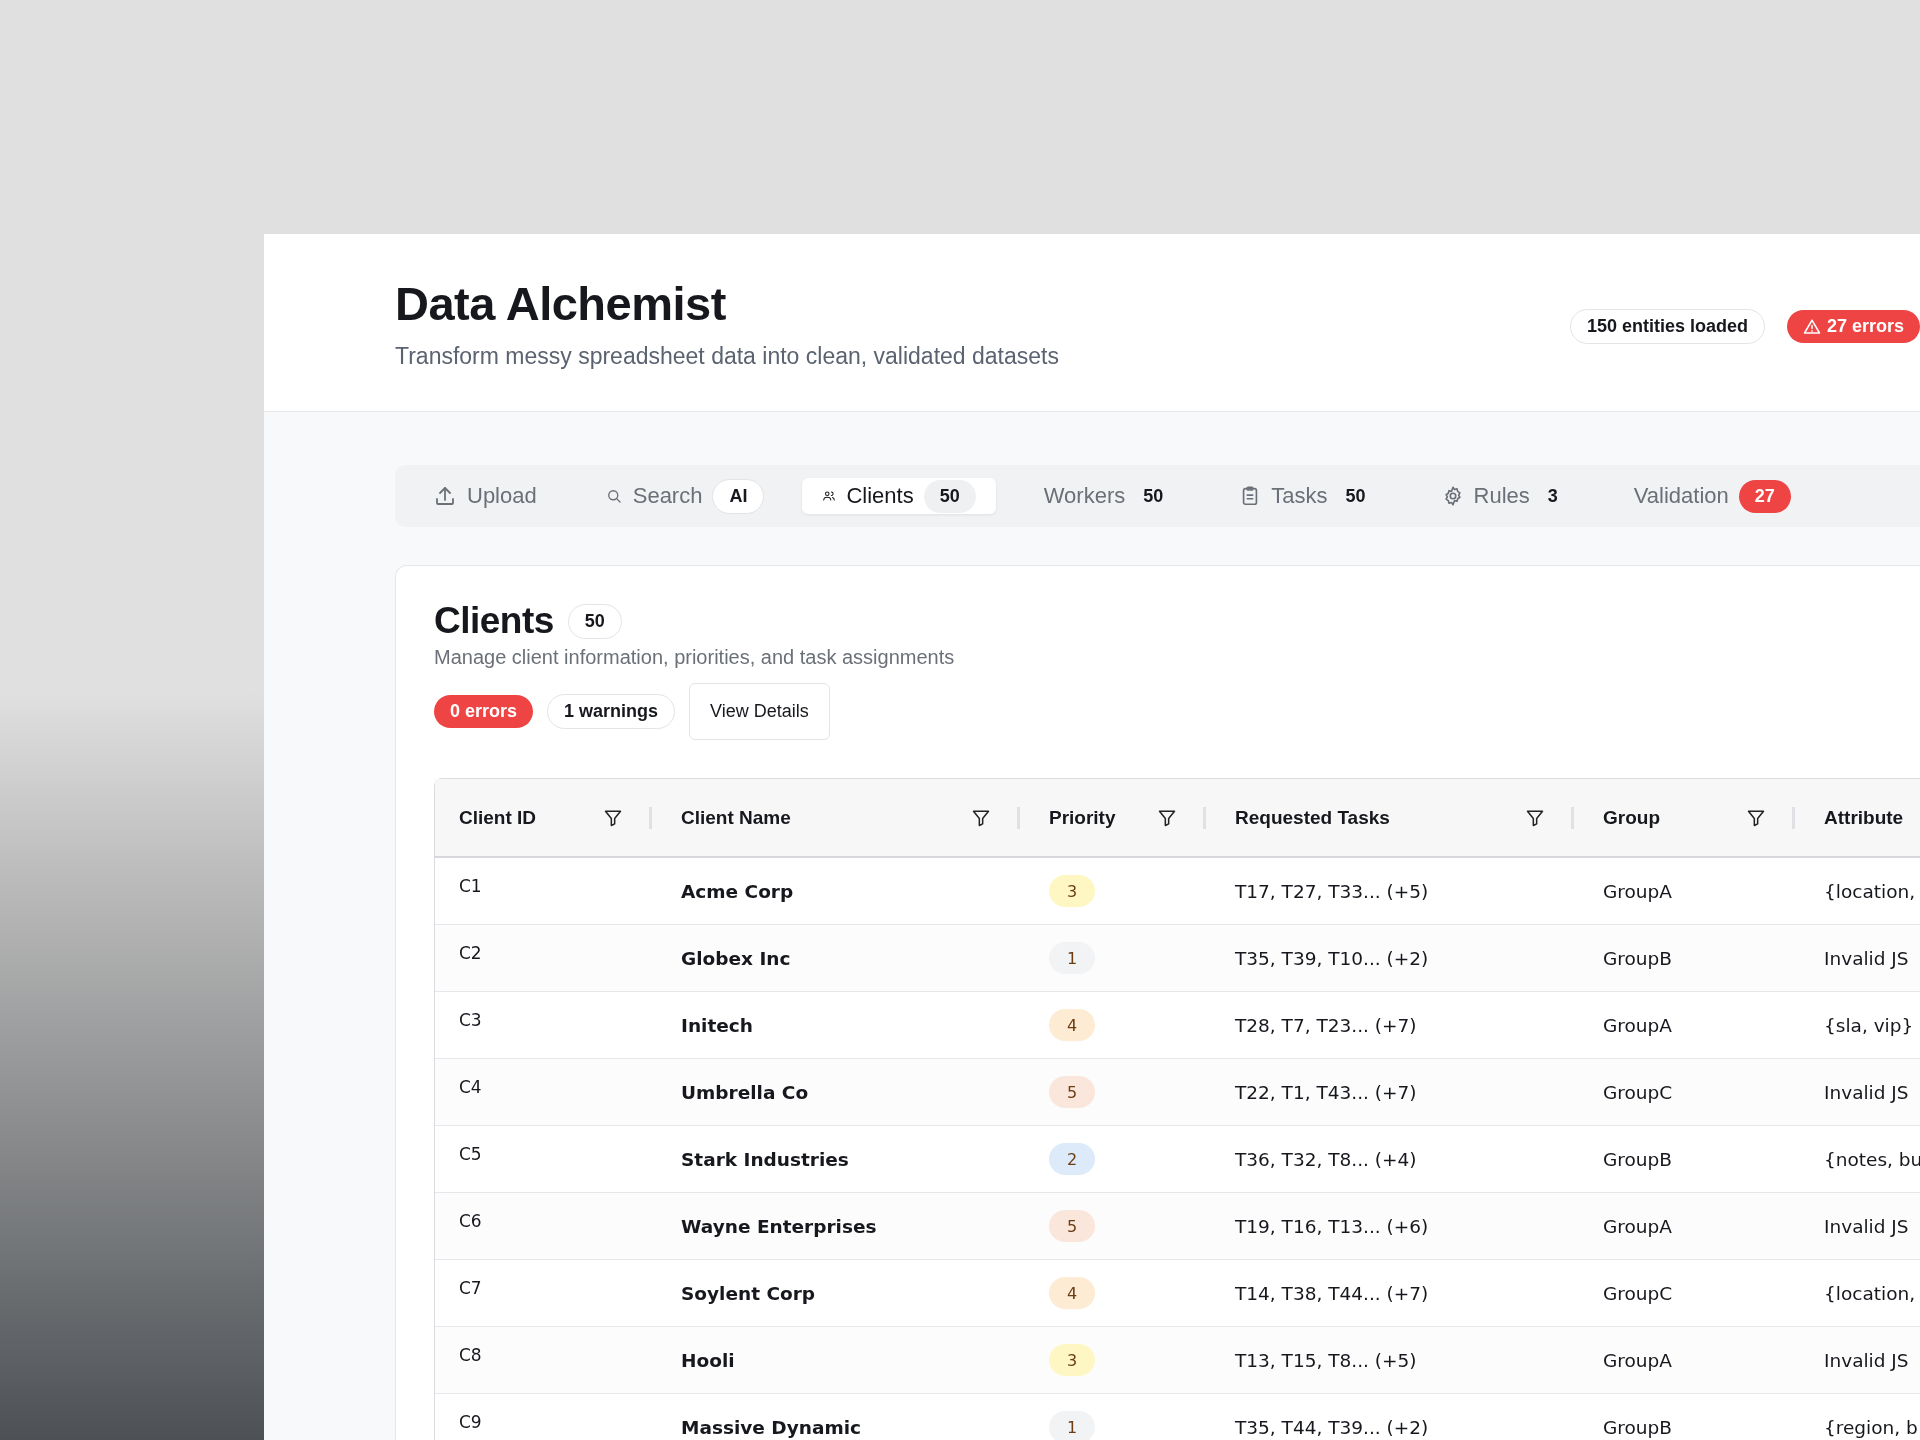  Describe the element at coordinates (829, 496) in the screenshot. I see `people-icon` at that location.